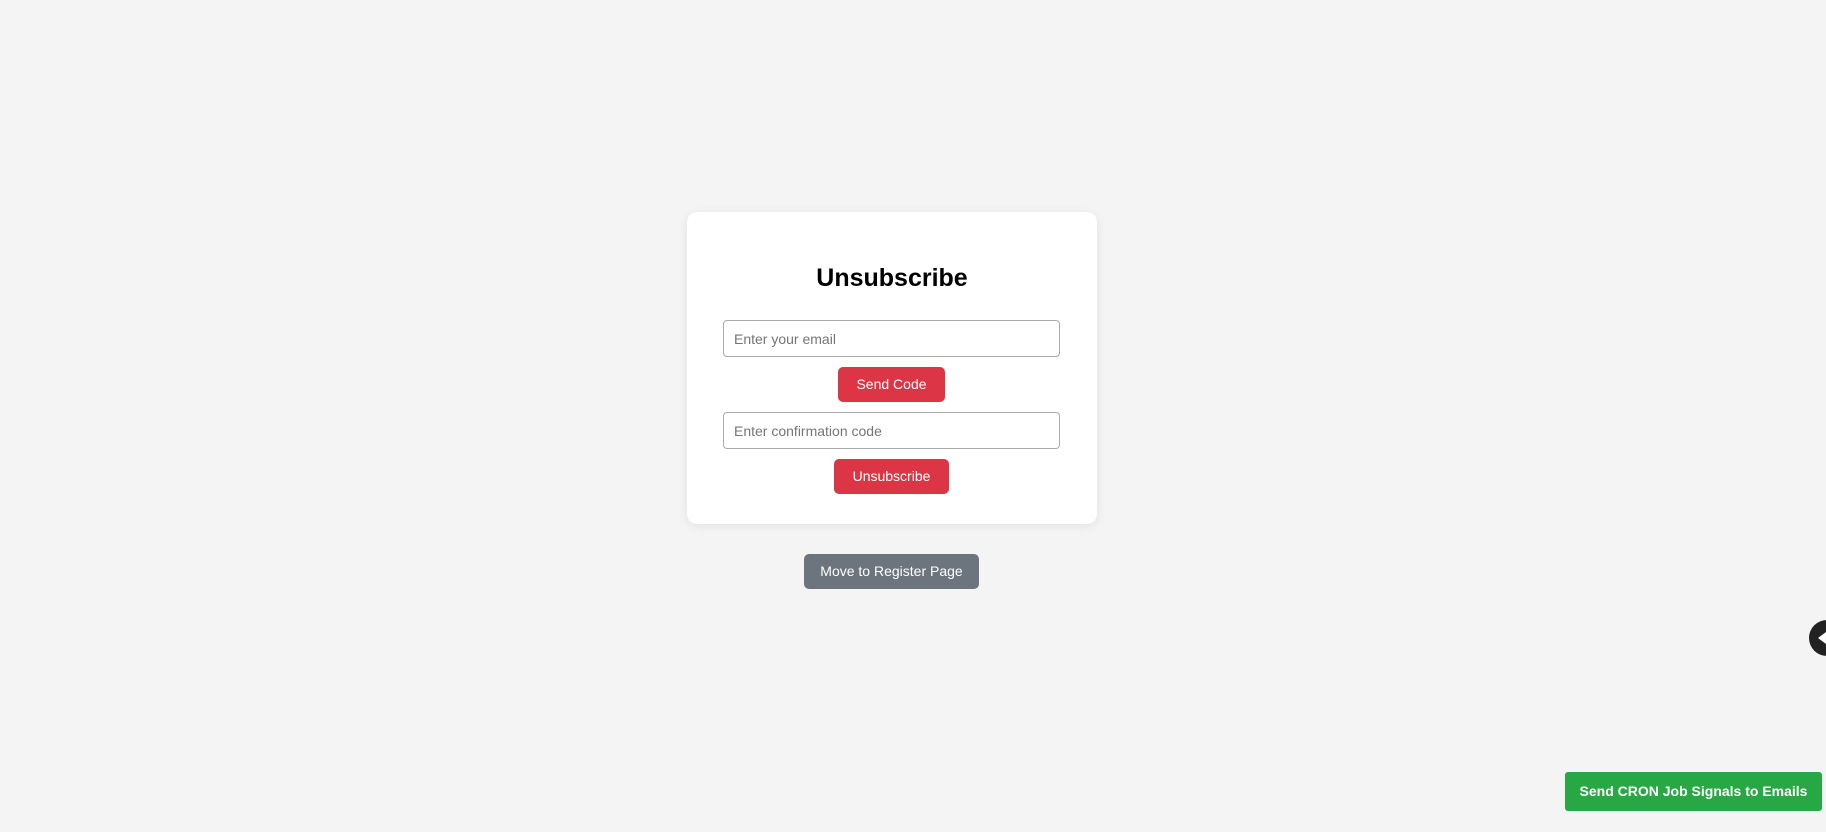  I want to click on page-title: Unsubscribe, so click(892, 278).